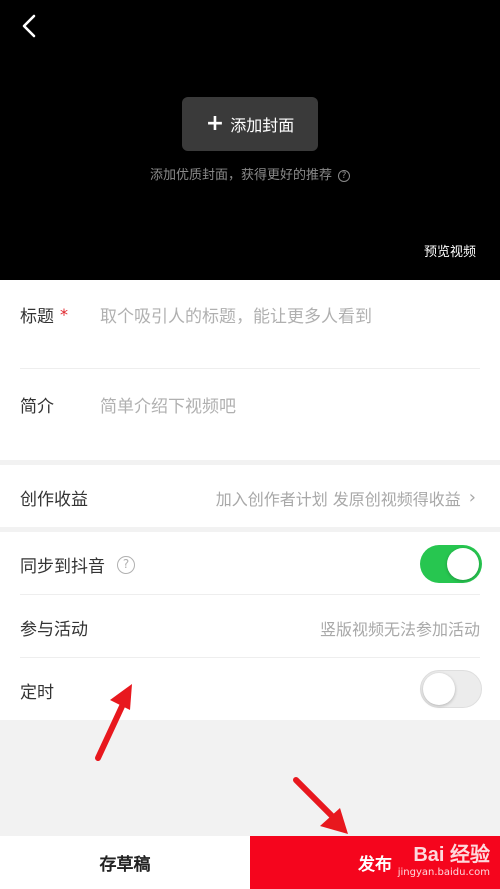 The width and height of the screenshot is (500, 889). What do you see at coordinates (472, 497) in the screenshot?
I see `chevron-right-icon: ›` at bounding box center [472, 497].